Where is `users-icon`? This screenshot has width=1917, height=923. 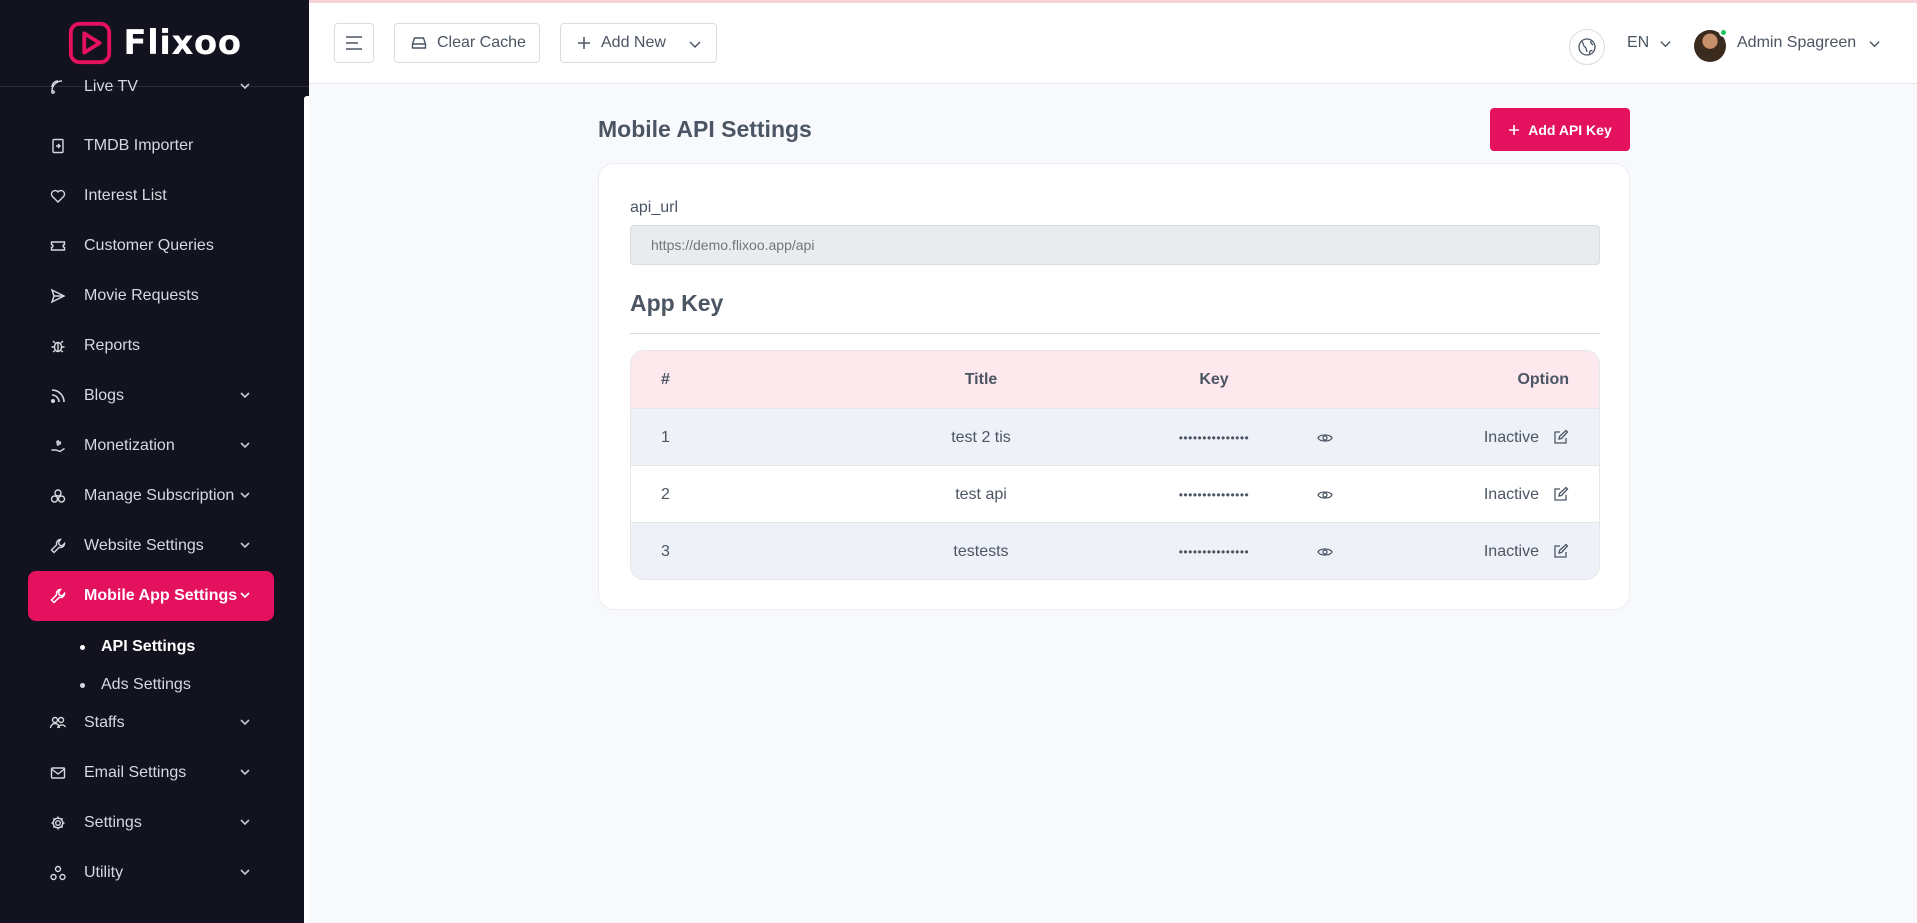 users-icon is located at coordinates (58, 723).